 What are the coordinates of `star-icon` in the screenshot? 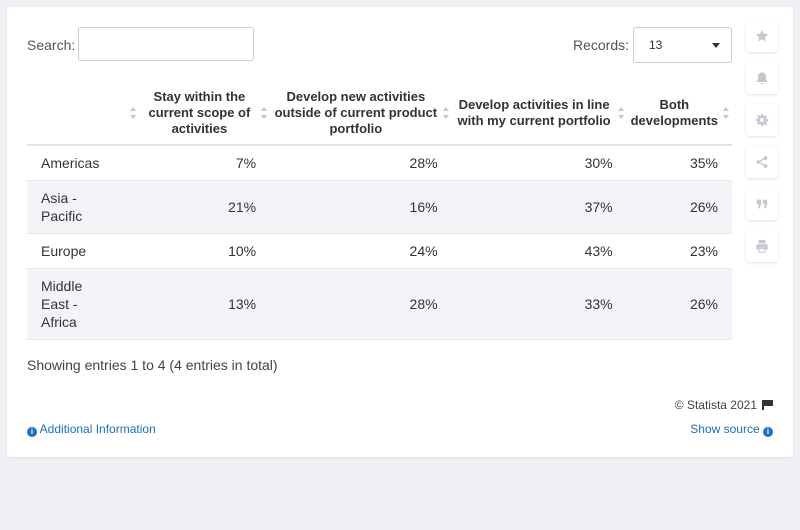 It's located at (762, 35).